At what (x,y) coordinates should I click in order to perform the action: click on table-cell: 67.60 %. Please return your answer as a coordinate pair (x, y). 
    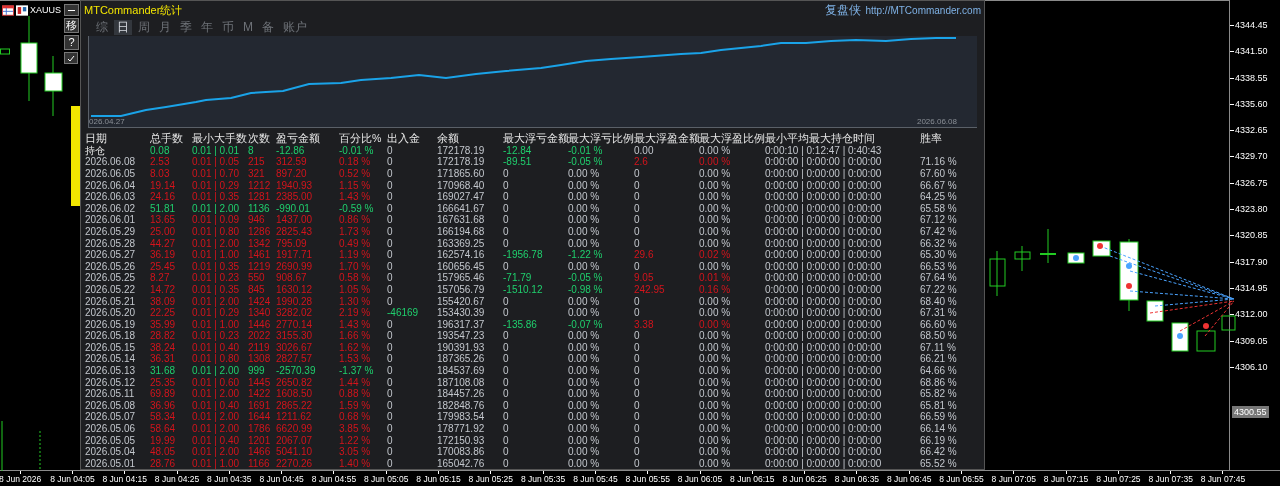
    Looking at the image, I should click on (938, 173).